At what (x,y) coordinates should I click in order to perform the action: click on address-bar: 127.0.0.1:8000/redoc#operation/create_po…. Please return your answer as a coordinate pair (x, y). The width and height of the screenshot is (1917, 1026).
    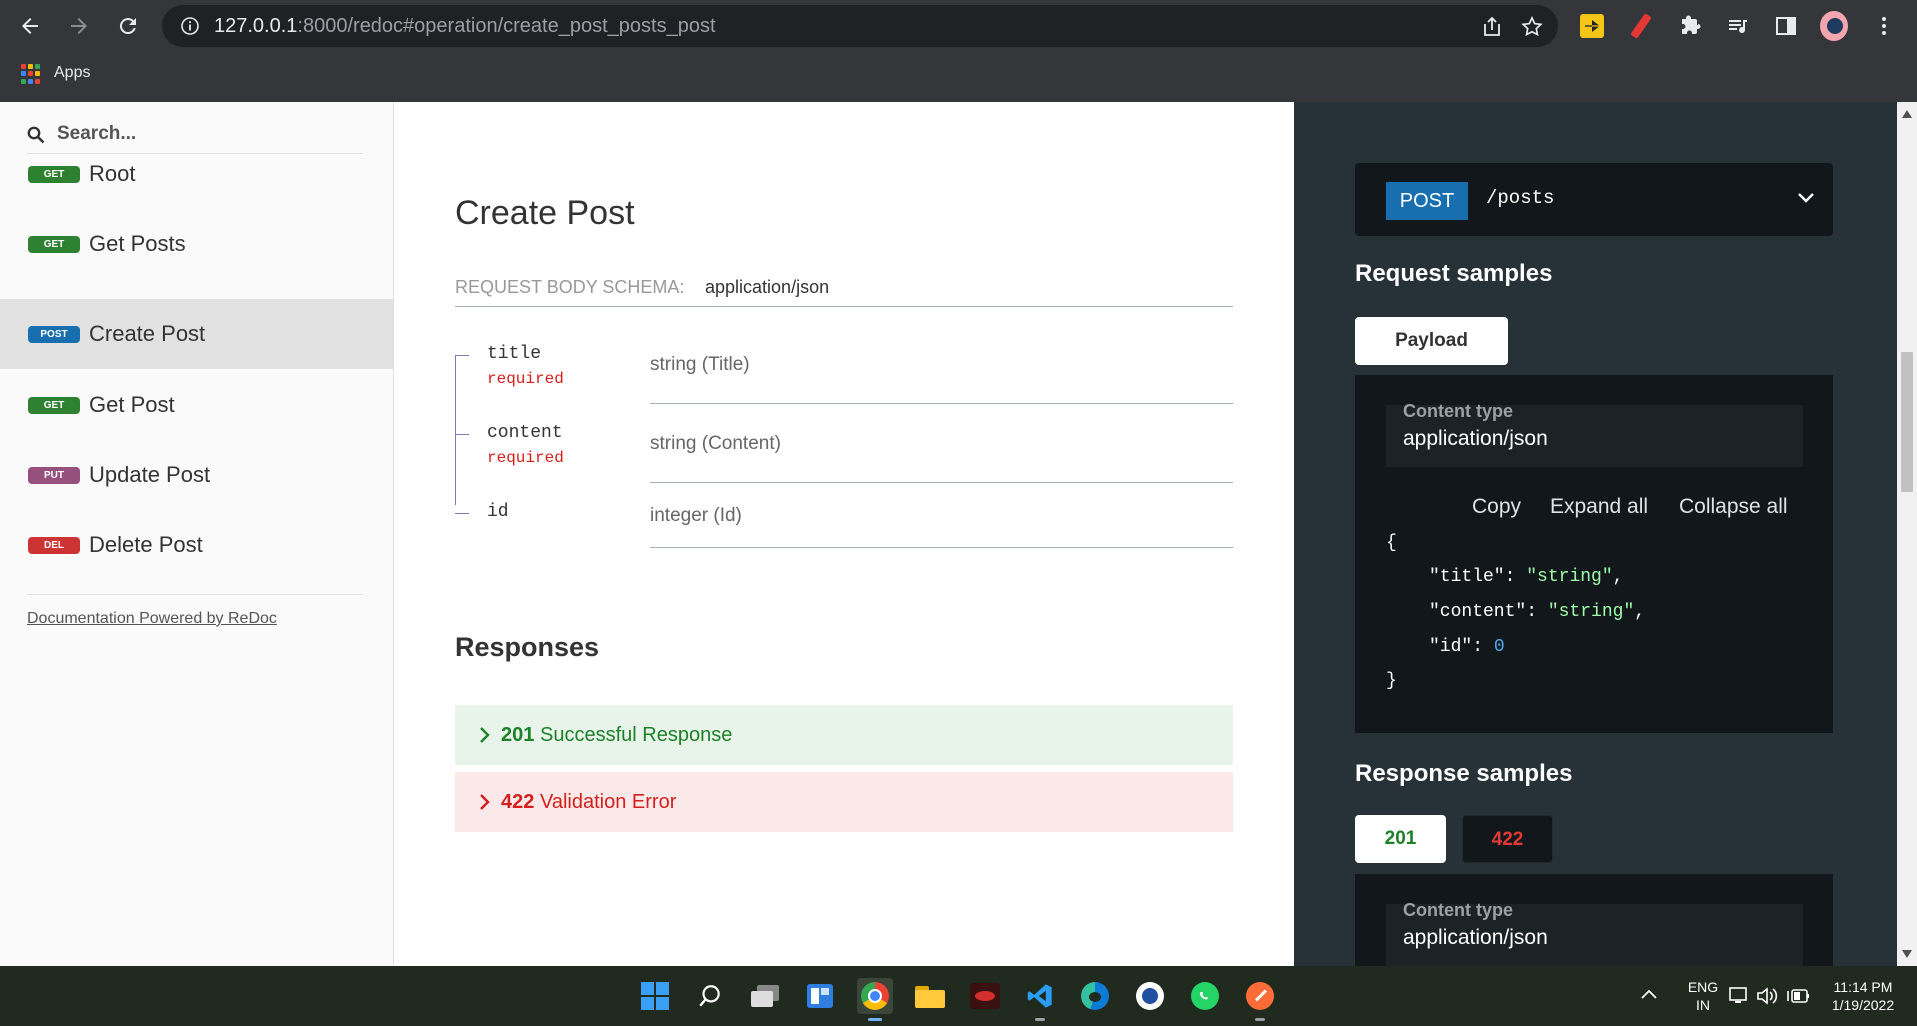
    Looking at the image, I should click on (860, 26).